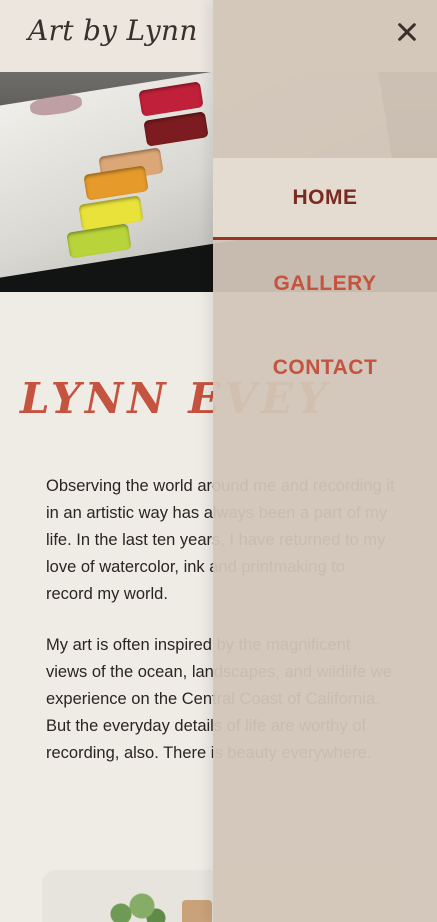 This screenshot has height=922, width=437. I want to click on pot-illustration, so click(197, 911).